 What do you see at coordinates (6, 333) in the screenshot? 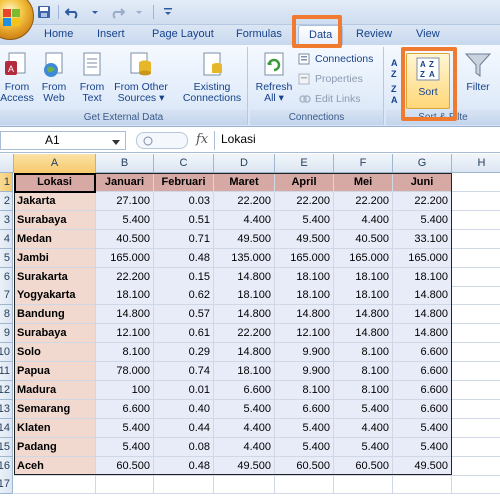
I see `row-header: 9` at bounding box center [6, 333].